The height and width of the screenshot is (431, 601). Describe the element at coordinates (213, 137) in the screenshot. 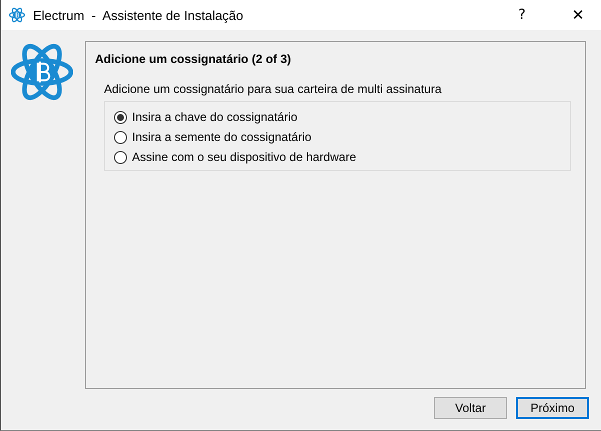

I see `radio-option: Insira a semente do cossignatário` at that location.